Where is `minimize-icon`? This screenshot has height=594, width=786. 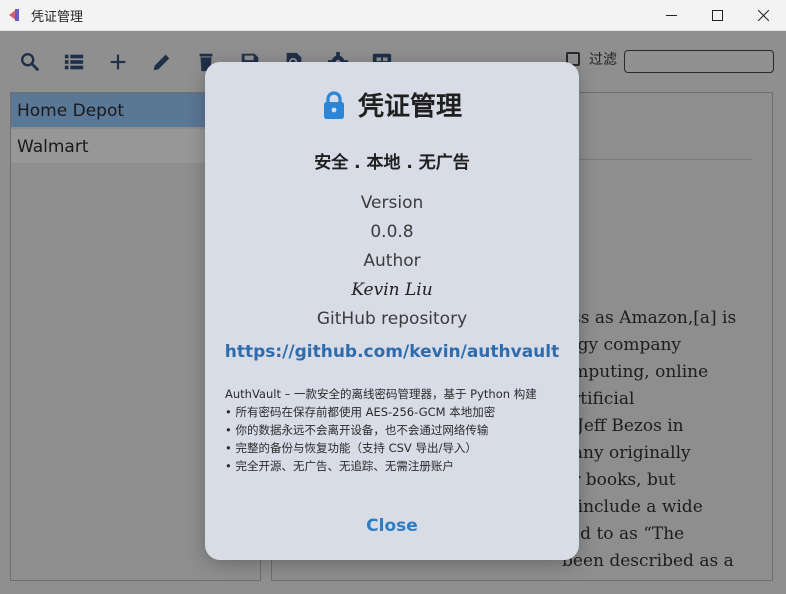
minimize-icon is located at coordinates (671, 15).